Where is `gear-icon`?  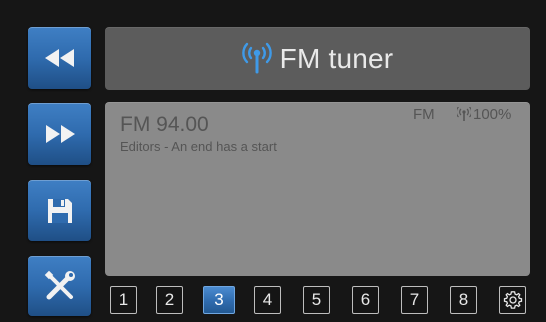 gear-icon is located at coordinates (512, 300).